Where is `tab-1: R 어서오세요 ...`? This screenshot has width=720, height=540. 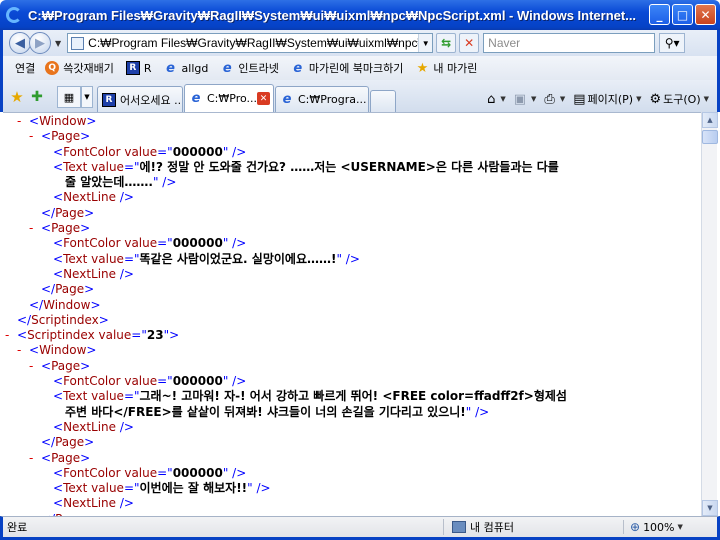 tab-1: R 어서오세요 ... is located at coordinates (140, 99).